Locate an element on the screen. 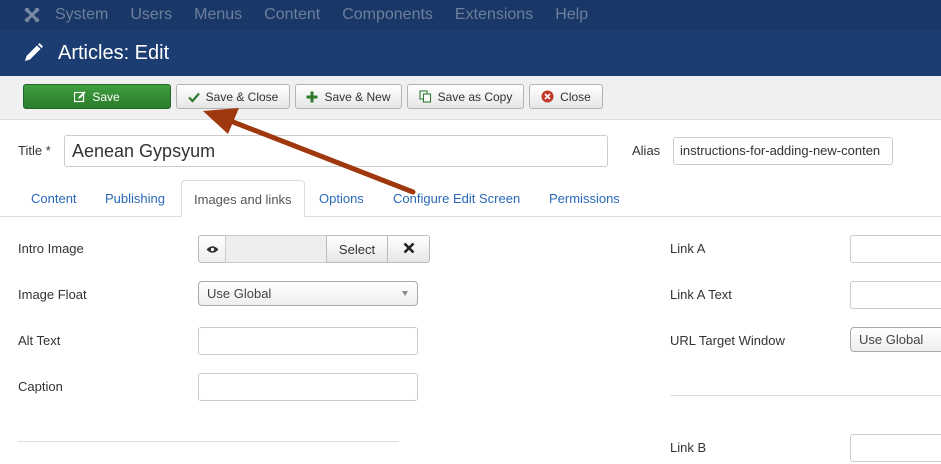 The height and width of the screenshot is (464, 941). nav-components: Components is located at coordinates (387, 15).